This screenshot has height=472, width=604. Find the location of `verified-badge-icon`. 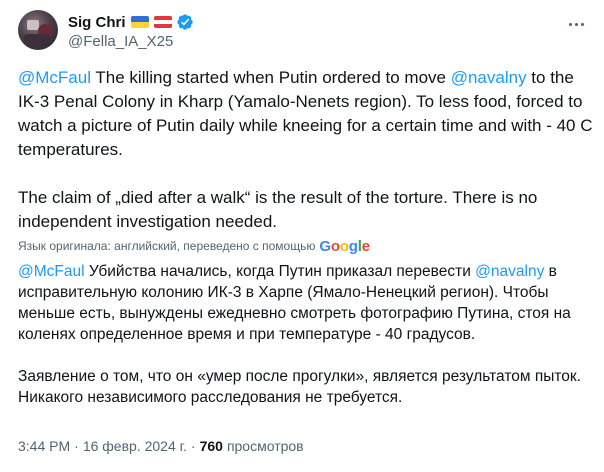

verified-badge-icon is located at coordinates (185, 22).